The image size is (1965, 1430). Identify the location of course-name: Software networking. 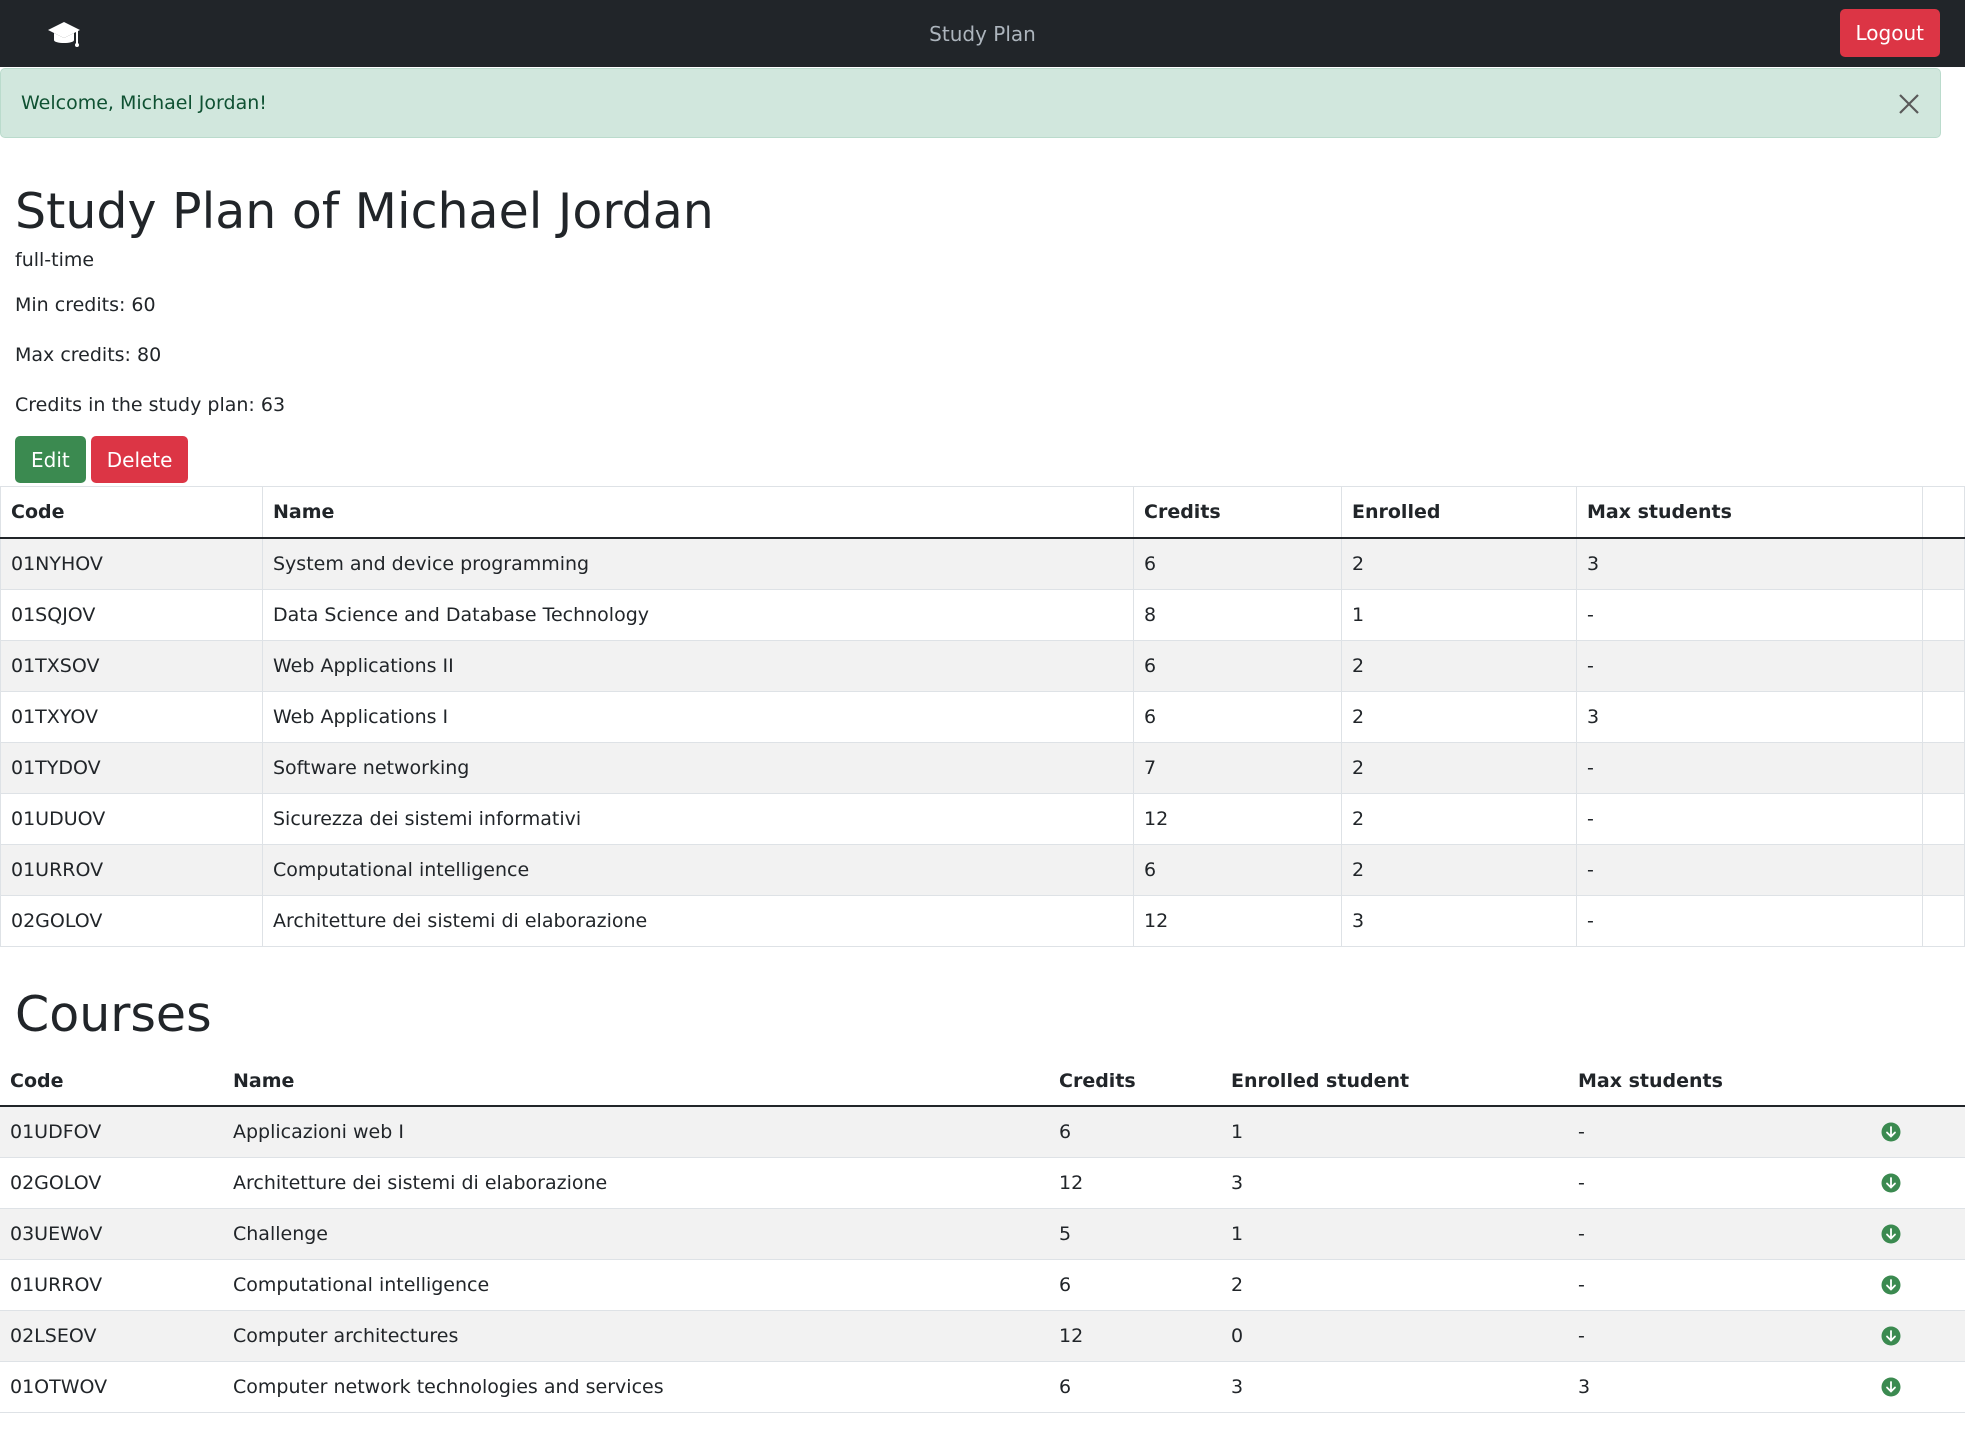
(698, 768).